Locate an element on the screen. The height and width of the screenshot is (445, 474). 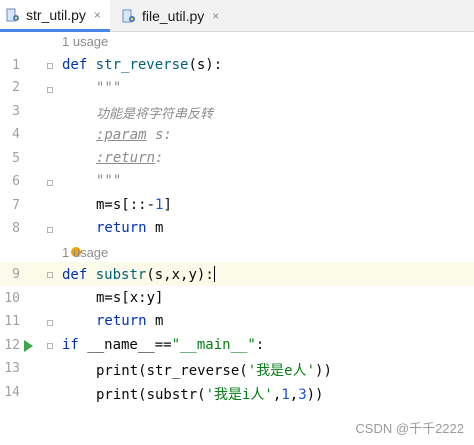
code-line-4: :param s: is located at coordinates (134, 135).